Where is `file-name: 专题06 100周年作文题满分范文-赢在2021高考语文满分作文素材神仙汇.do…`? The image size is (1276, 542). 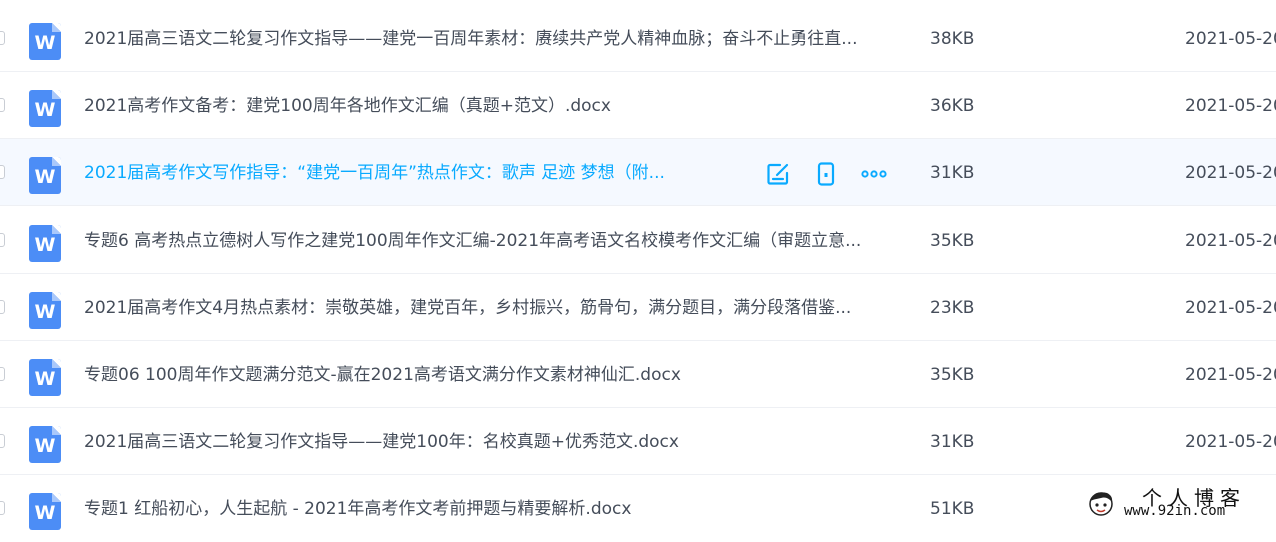
file-name: 专题06 100周年作文题满分范文-赢在2021高考语文满分作文素材神仙汇.do… is located at coordinates (489, 375).